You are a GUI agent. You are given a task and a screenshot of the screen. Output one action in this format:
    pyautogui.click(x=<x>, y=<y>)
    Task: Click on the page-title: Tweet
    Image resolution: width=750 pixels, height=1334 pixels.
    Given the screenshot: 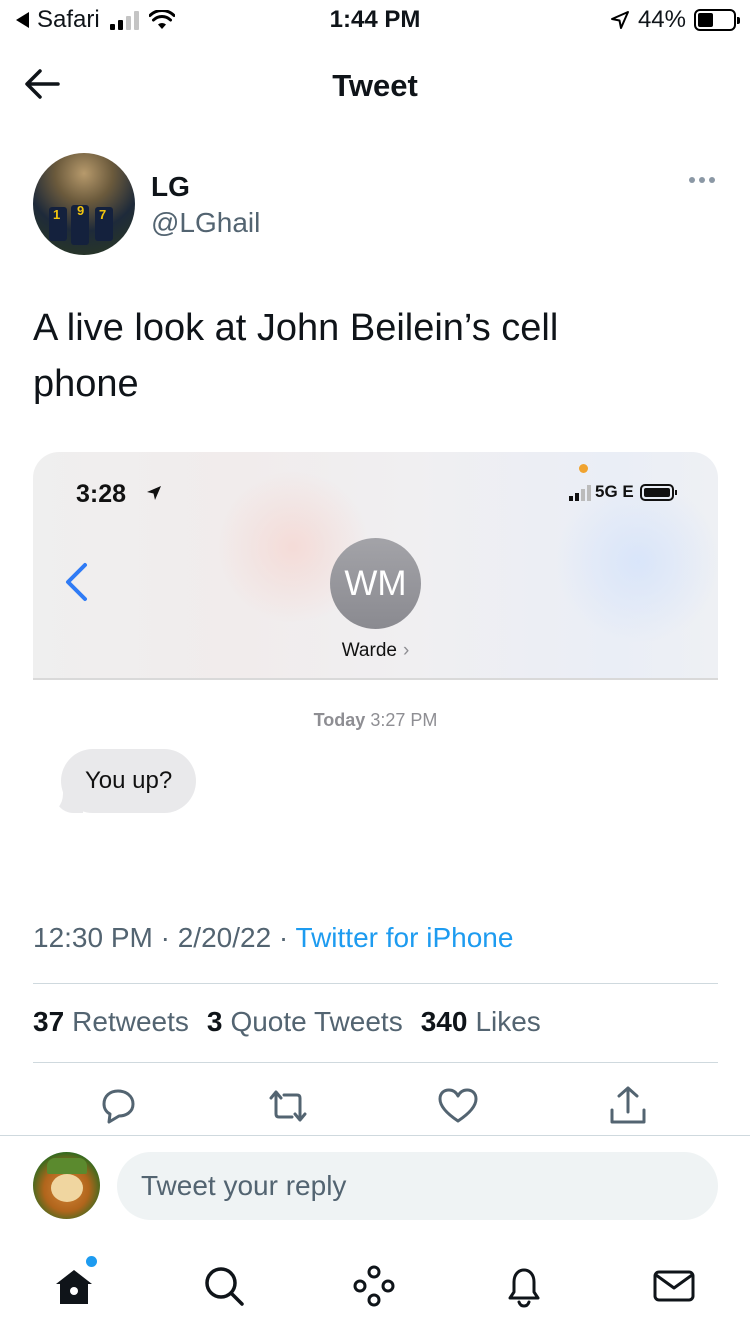 What is the action you would take?
    pyautogui.click(x=375, y=85)
    